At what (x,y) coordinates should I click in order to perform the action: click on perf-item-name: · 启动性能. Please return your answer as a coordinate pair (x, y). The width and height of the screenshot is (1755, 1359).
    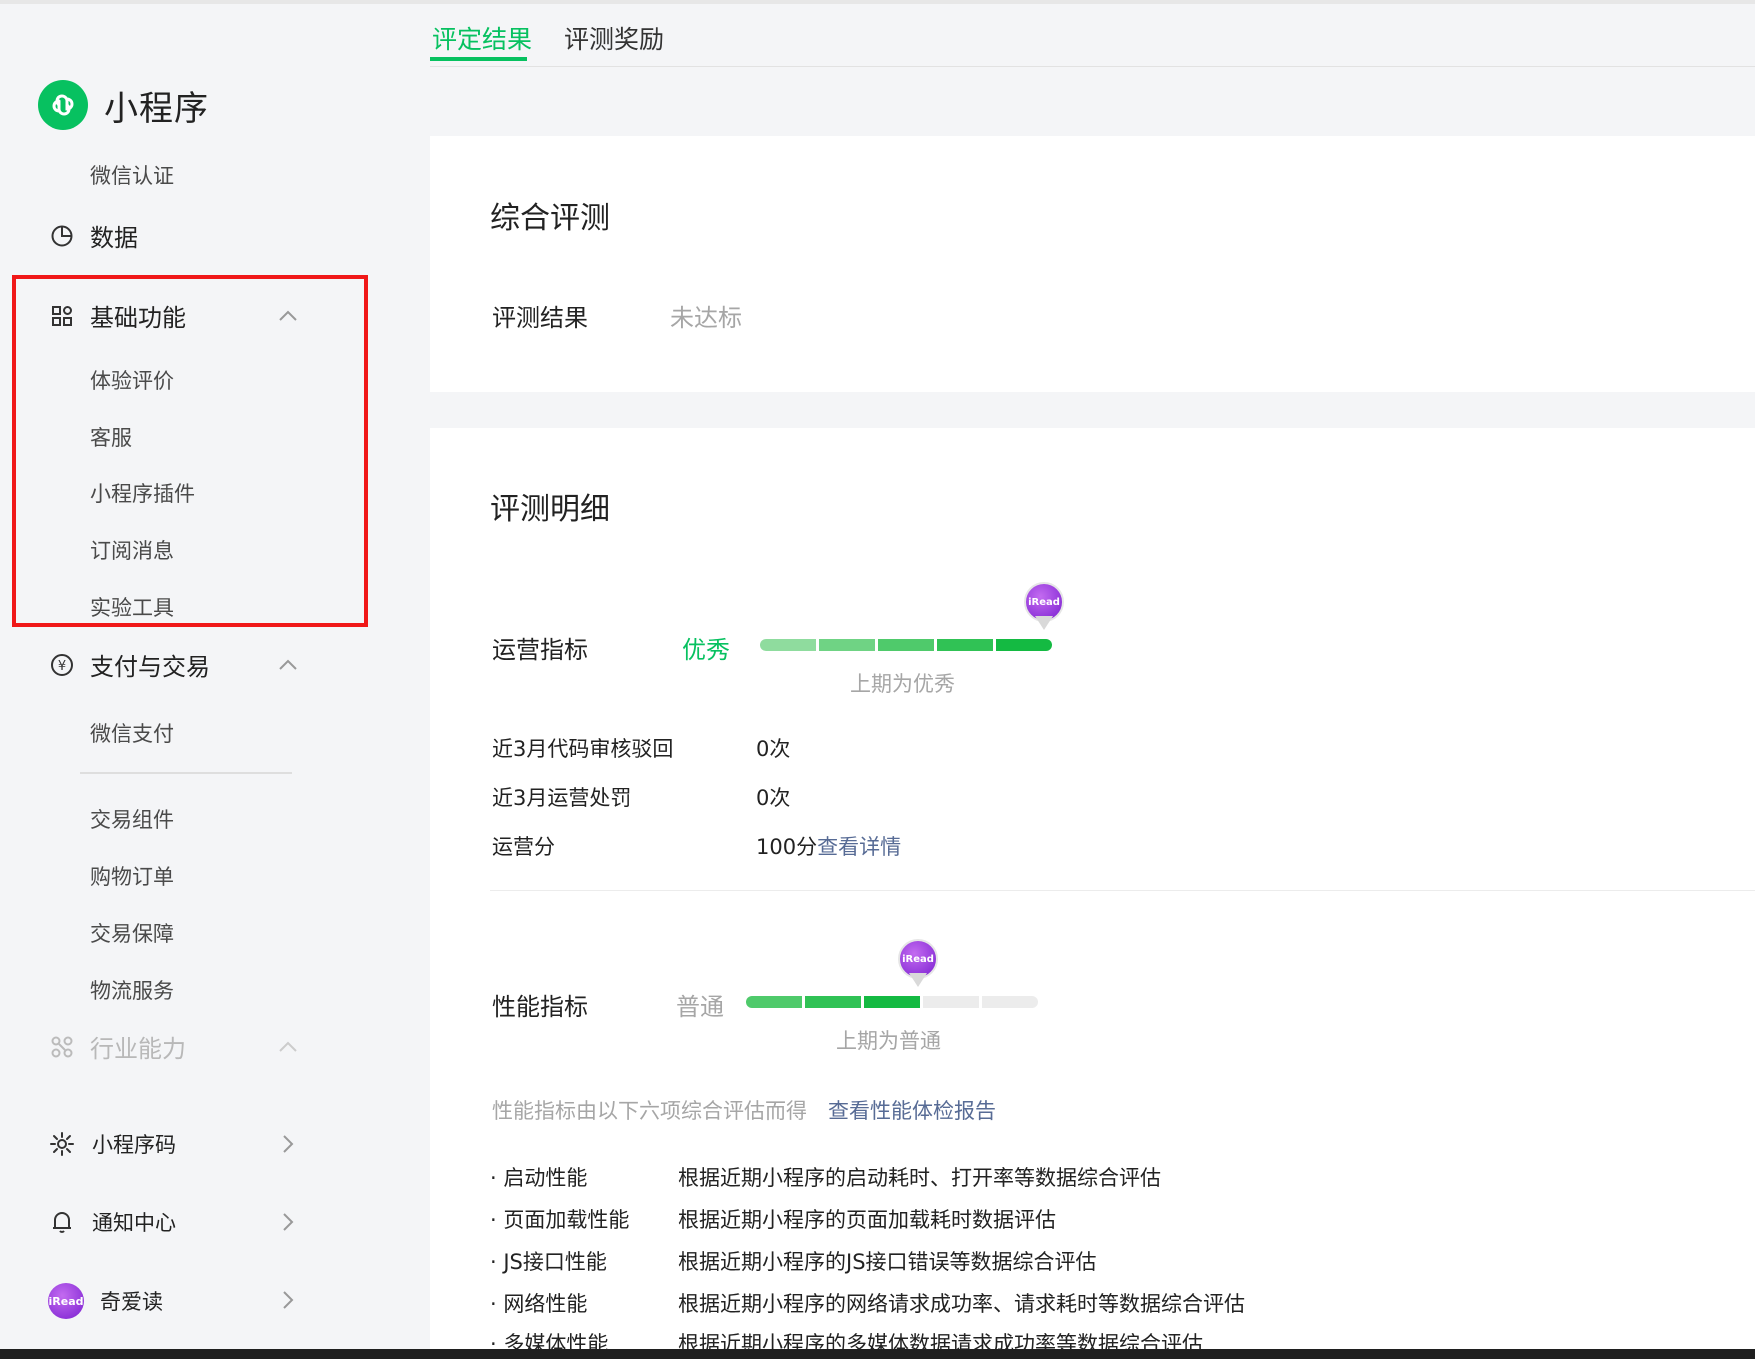
    Looking at the image, I should click on (539, 1178).